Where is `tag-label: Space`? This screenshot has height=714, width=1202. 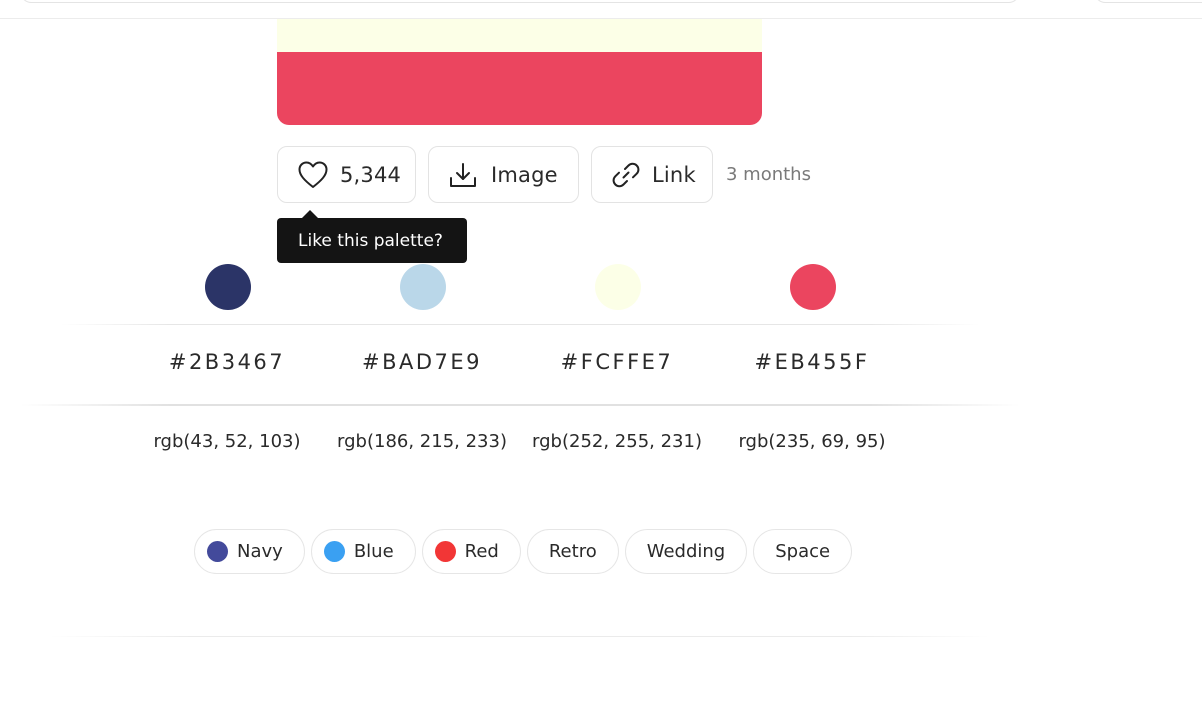
tag-label: Space is located at coordinates (803, 551).